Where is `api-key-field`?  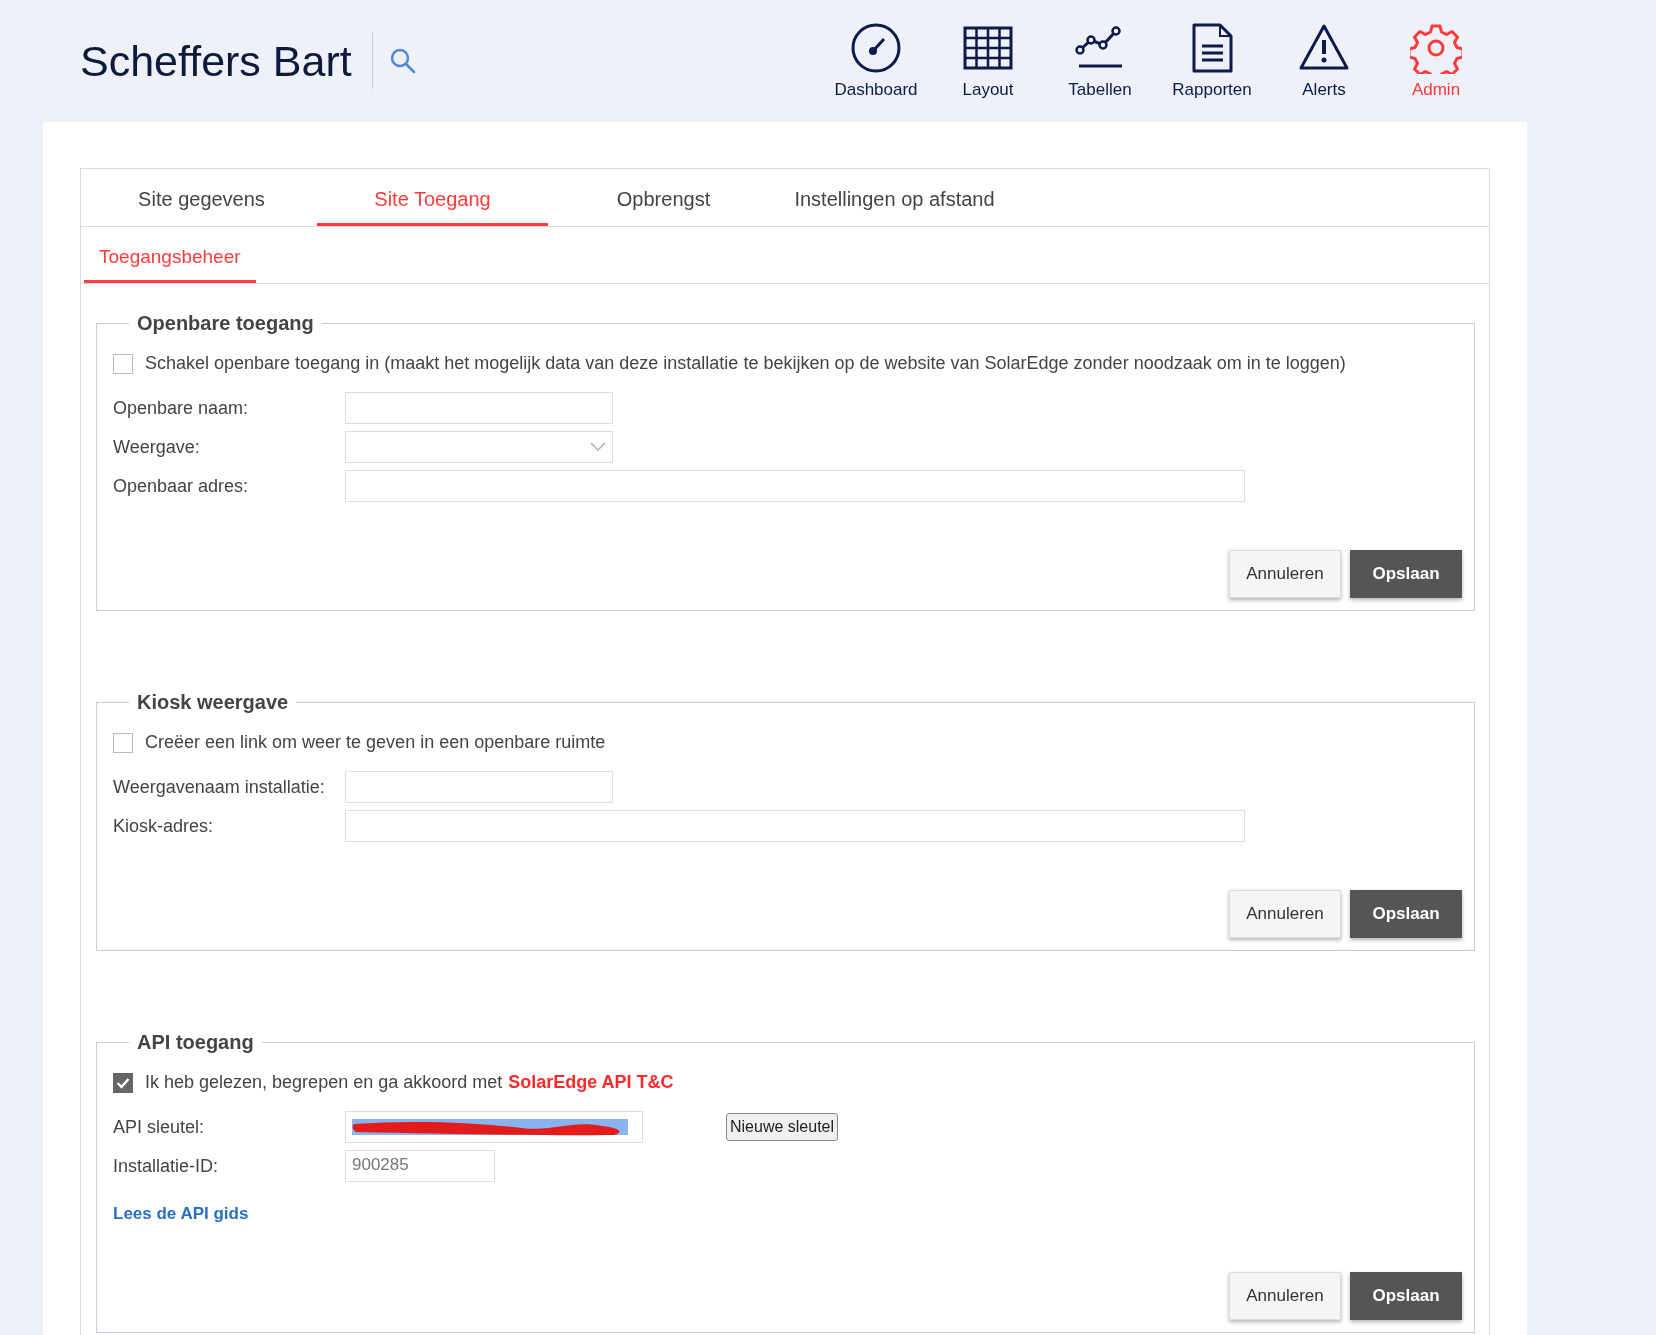
api-key-field is located at coordinates (494, 1127).